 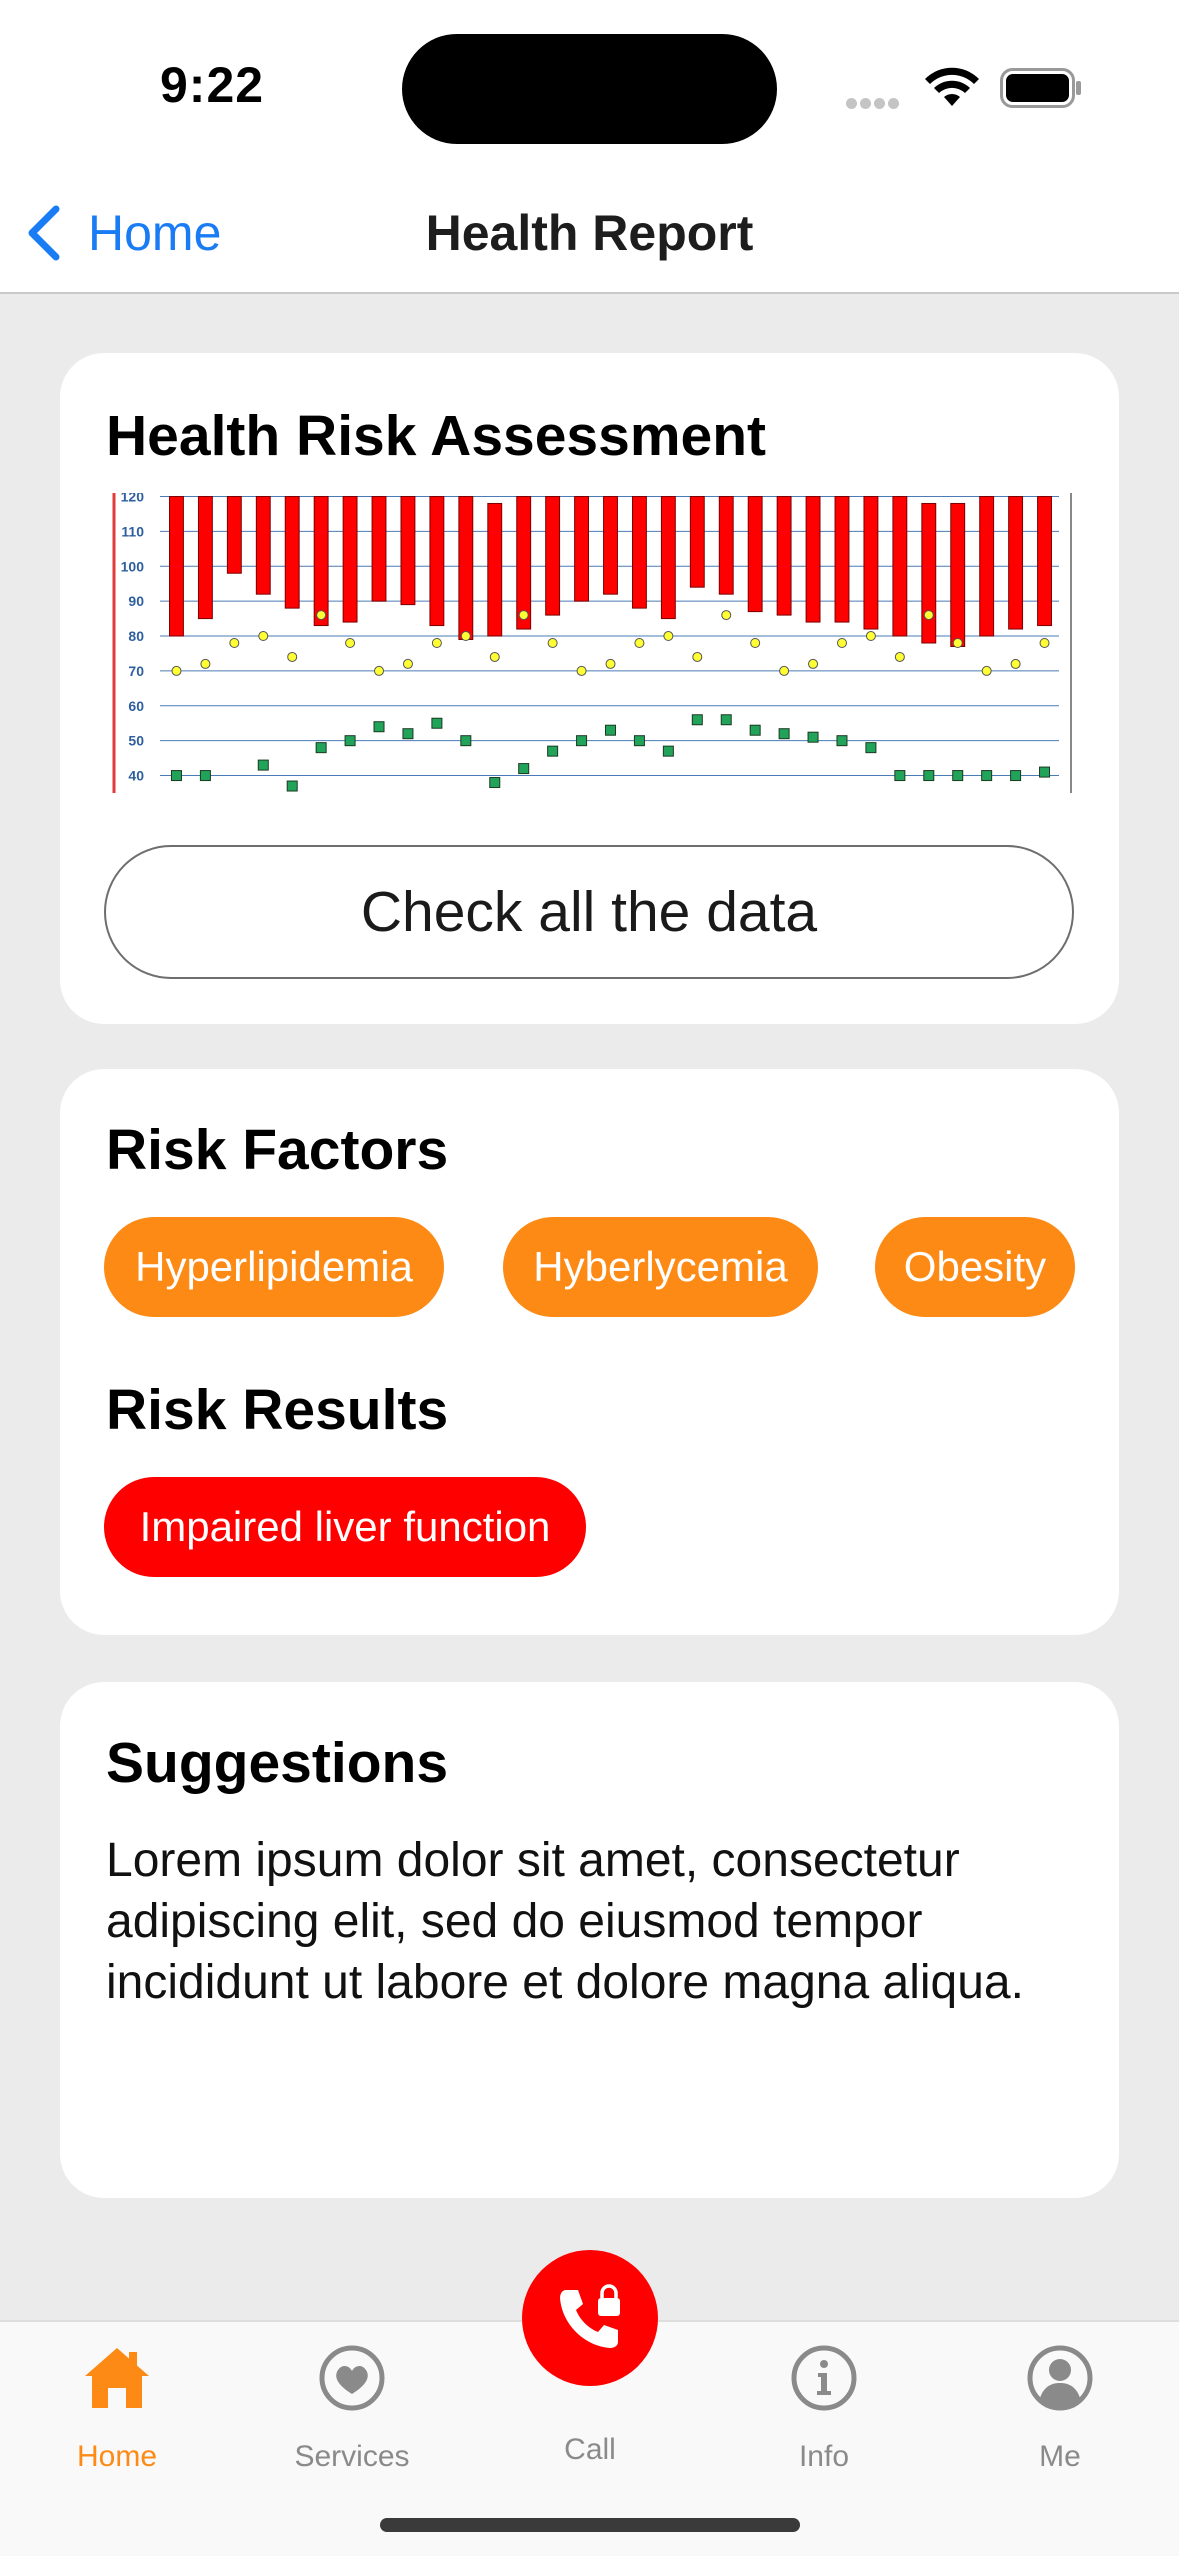 What do you see at coordinates (589, 89) in the screenshot?
I see `dynamic-island` at bounding box center [589, 89].